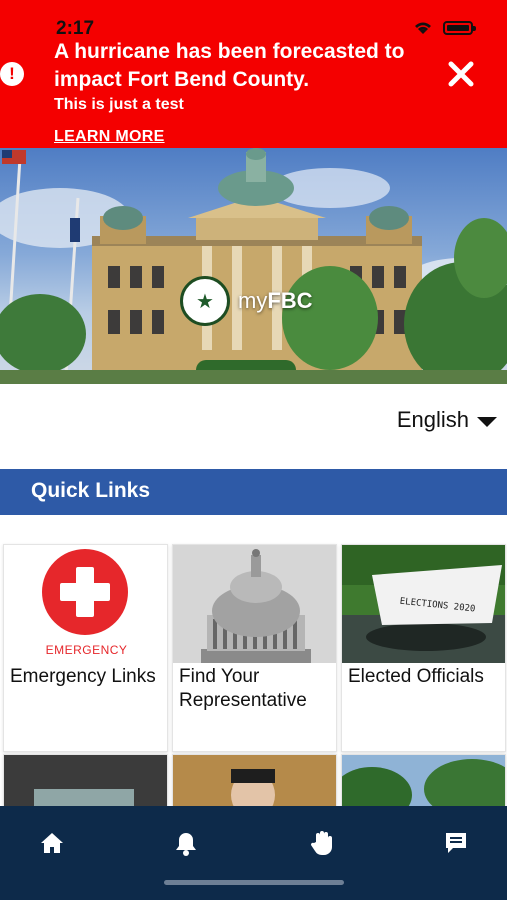 The width and height of the screenshot is (507, 900). What do you see at coordinates (322, 843) in the screenshot?
I see `hand-icon` at bounding box center [322, 843].